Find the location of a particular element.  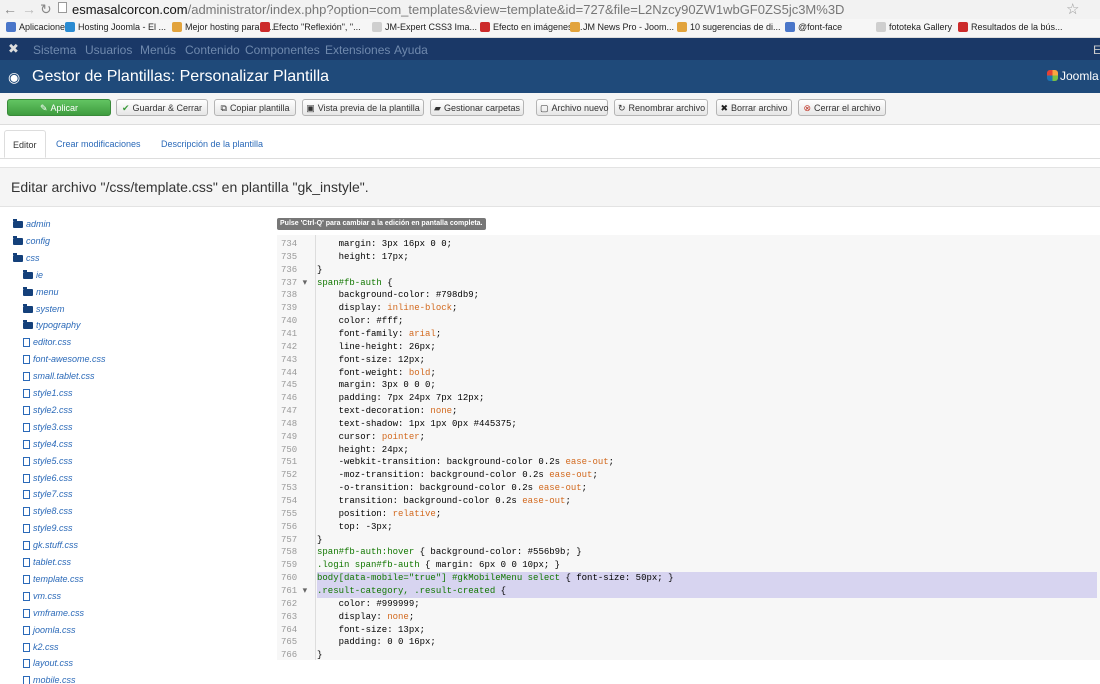

tab-descripcion-de-la-plantilla: Descripción de la plantilla is located at coordinates (212, 144).